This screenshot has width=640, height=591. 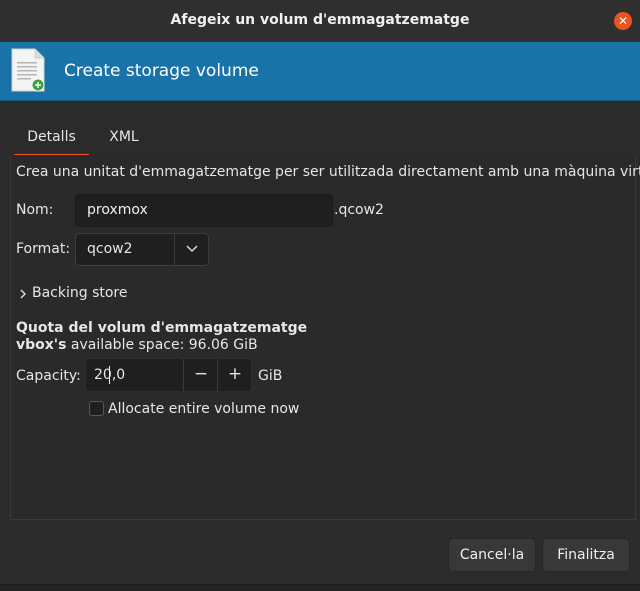 I want to click on name-value: proxmox, so click(x=117, y=210).